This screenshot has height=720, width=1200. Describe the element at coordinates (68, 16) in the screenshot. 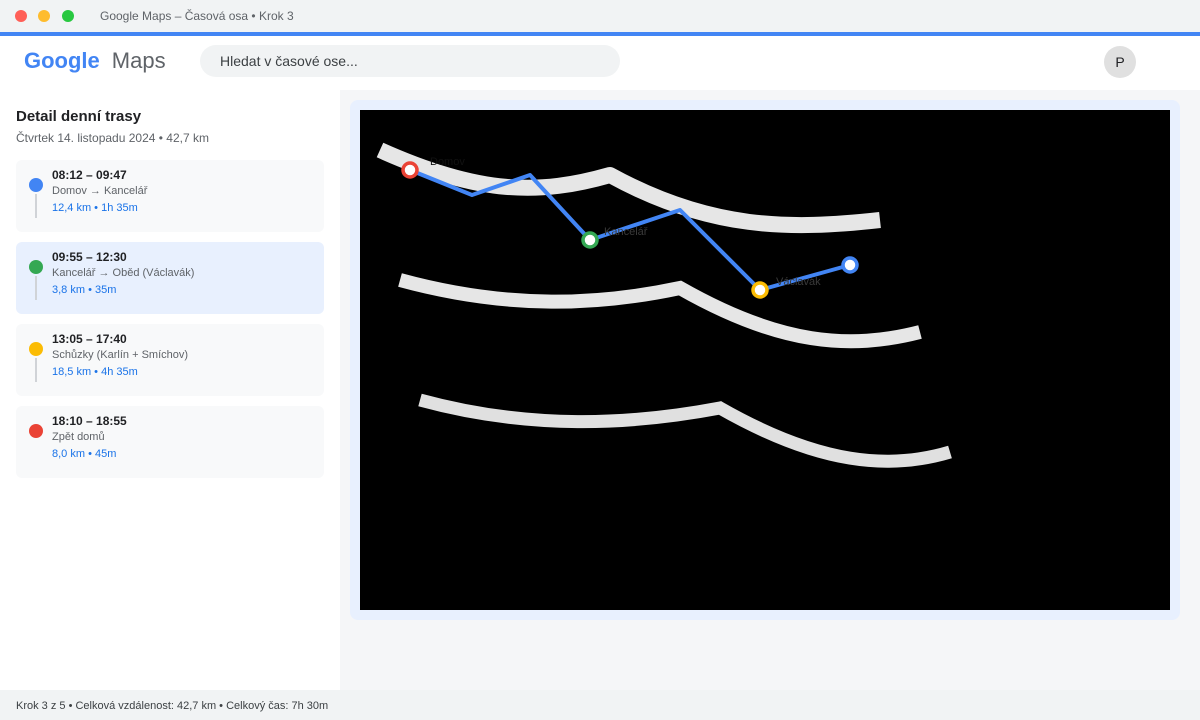

I see `maximize-window-button` at that location.